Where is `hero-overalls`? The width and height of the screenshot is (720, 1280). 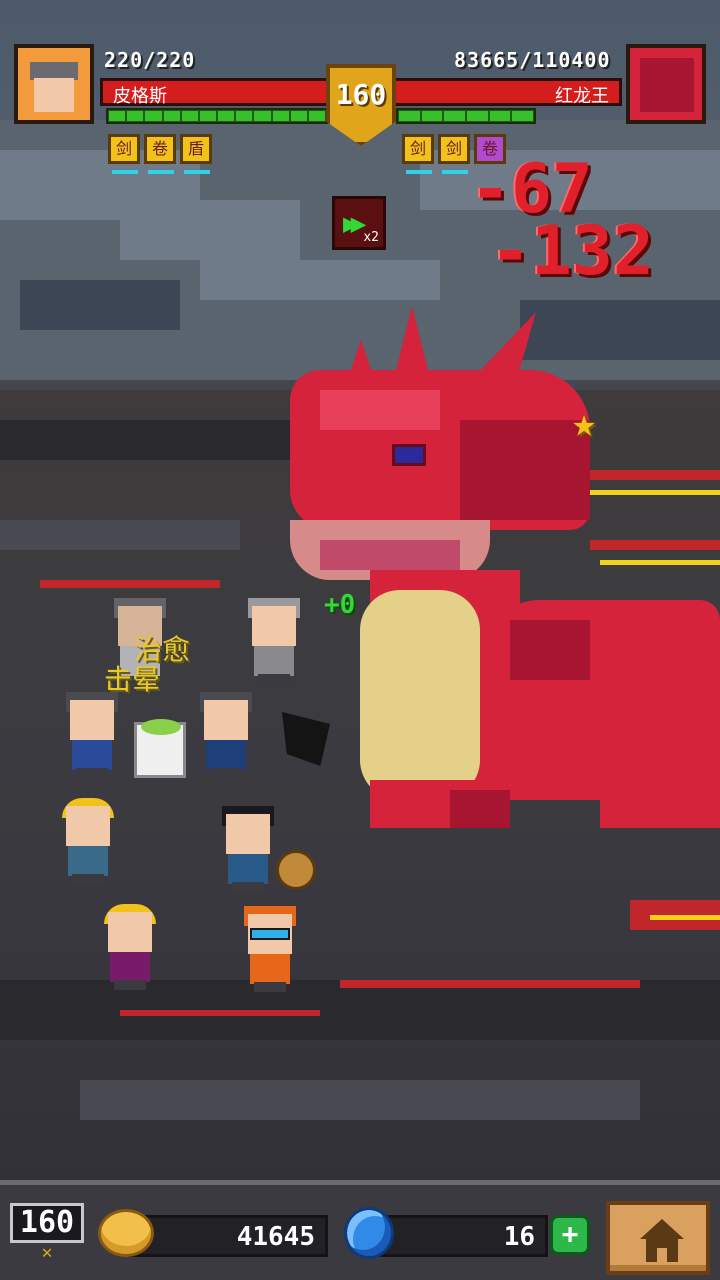
hero-overalls is located at coordinates (92, 755).